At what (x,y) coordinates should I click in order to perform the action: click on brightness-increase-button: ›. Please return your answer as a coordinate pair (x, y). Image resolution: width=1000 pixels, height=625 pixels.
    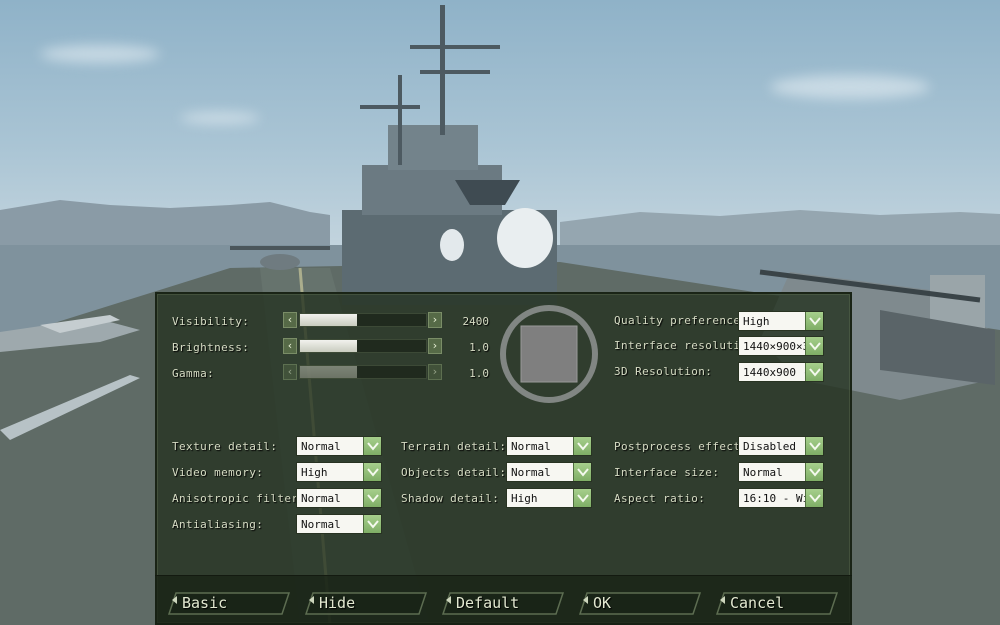
    Looking at the image, I should click on (435, 346).